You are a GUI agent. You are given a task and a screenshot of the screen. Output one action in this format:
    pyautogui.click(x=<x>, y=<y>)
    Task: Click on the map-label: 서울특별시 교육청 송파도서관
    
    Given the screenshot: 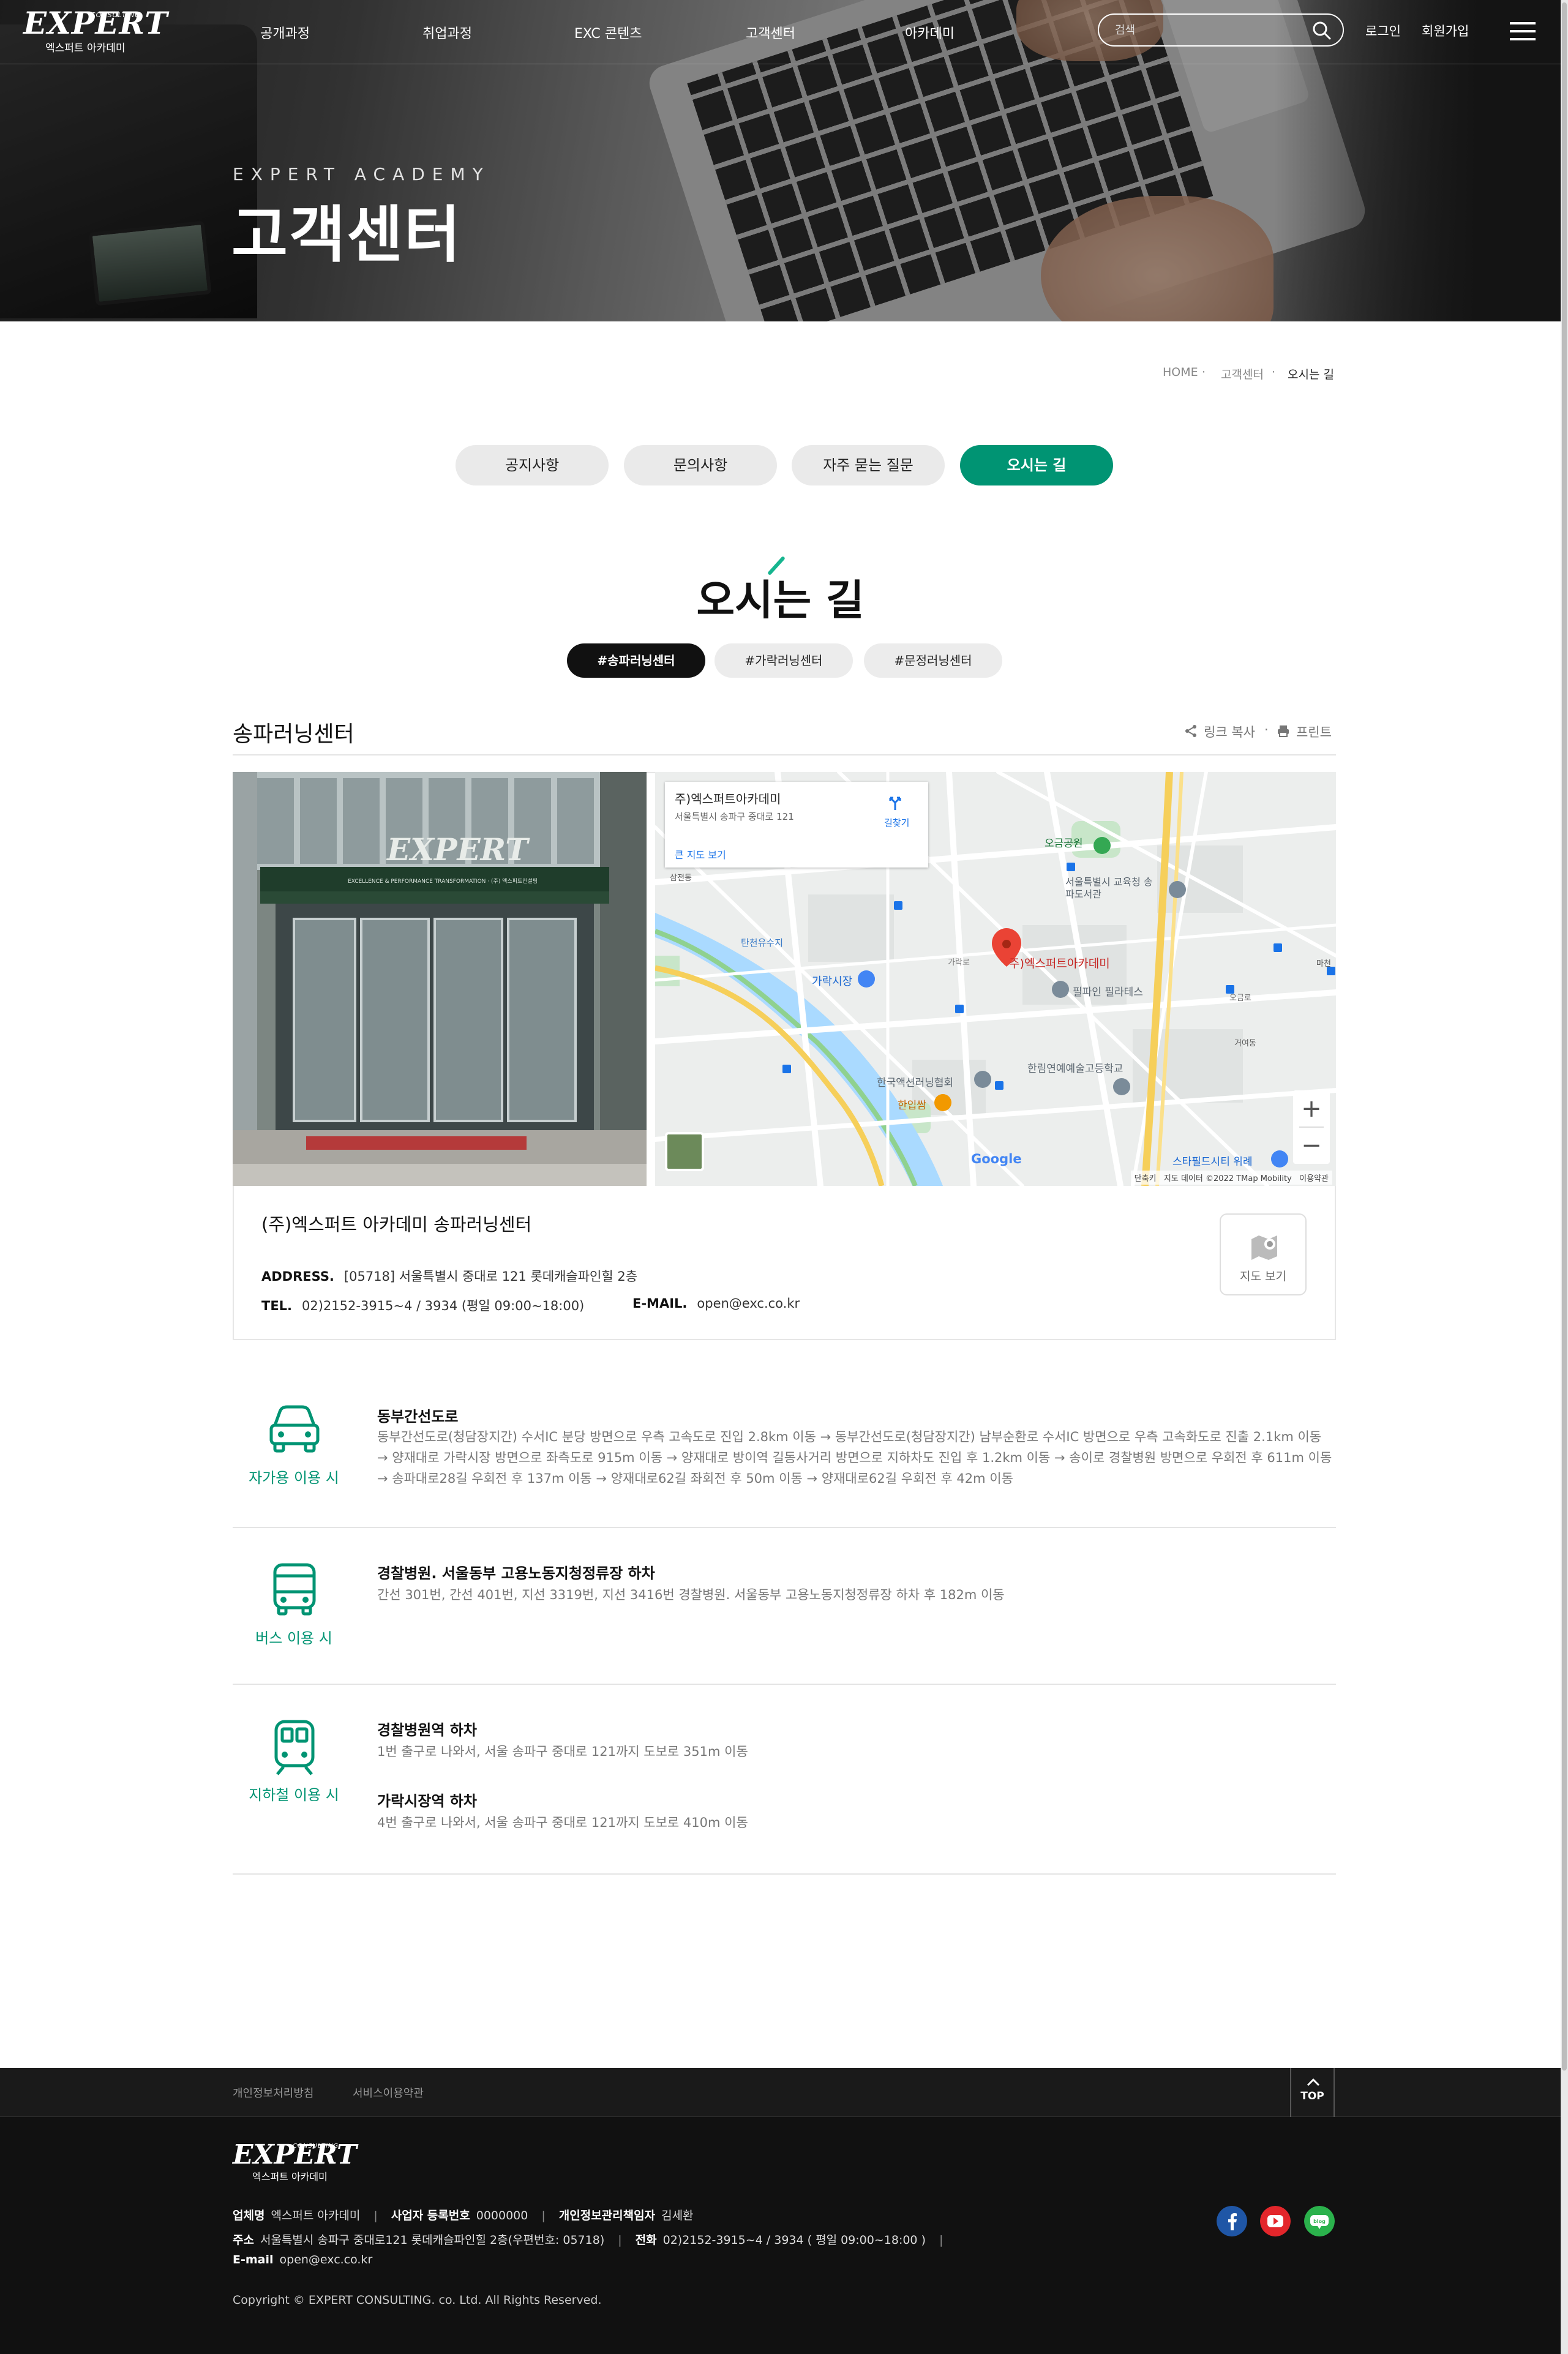 What is the action you would take?
    pyautogui.click(x=1109, y=888)
    